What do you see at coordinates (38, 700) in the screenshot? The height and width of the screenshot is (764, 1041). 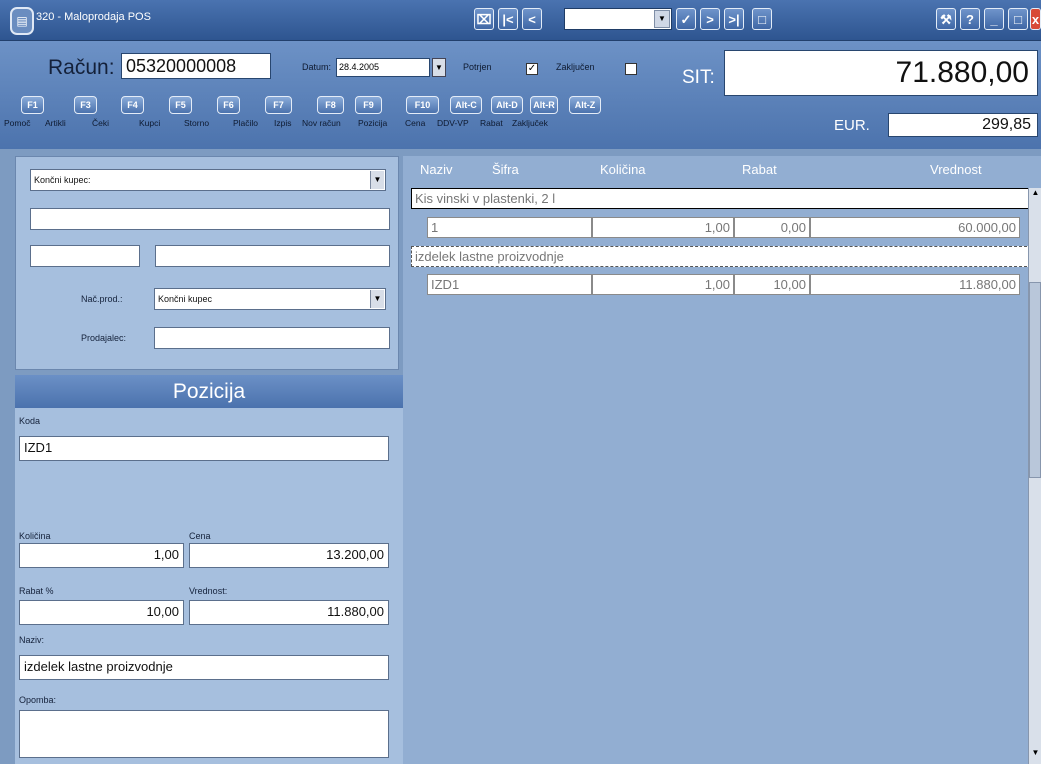 I see `opomba-label: Opomba:` at bounding box center [38, 700].